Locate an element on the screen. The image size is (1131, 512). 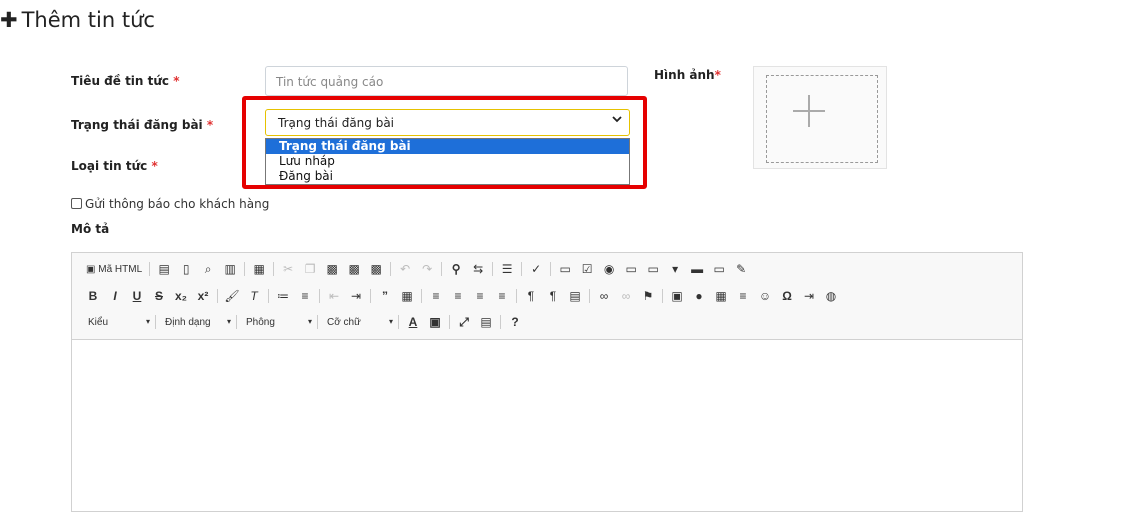
chevron-down-icon is located at coordinates (617, 121).